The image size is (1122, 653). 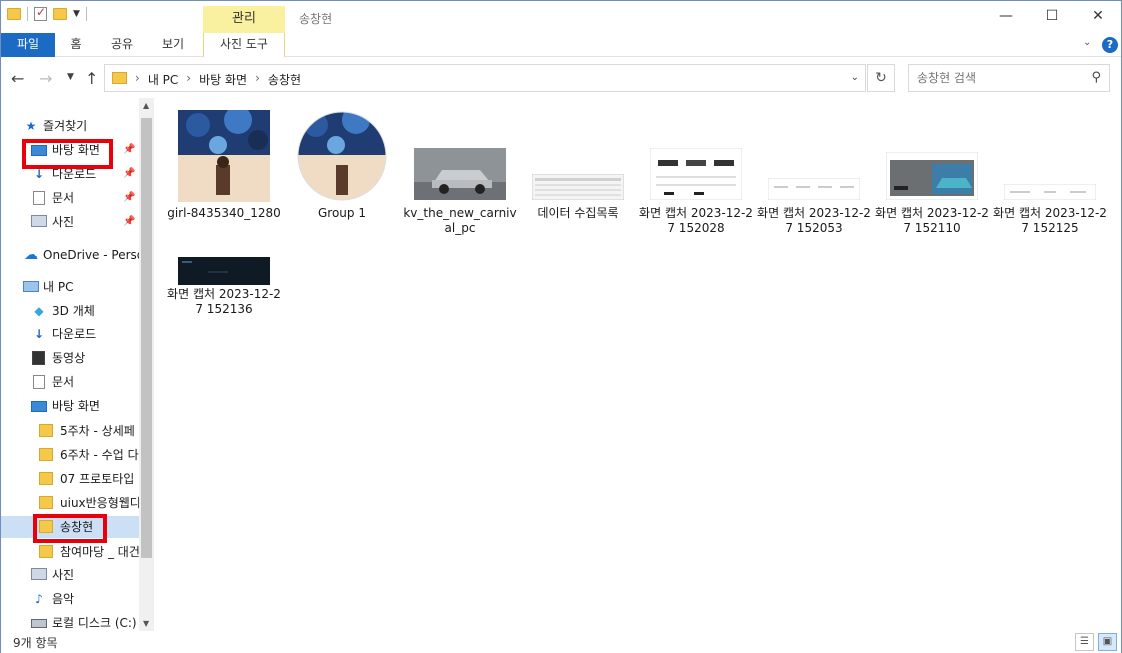 I want to click on file-item: 화면 캡처 2023-12-27 152053, so click(x=814, y=178).